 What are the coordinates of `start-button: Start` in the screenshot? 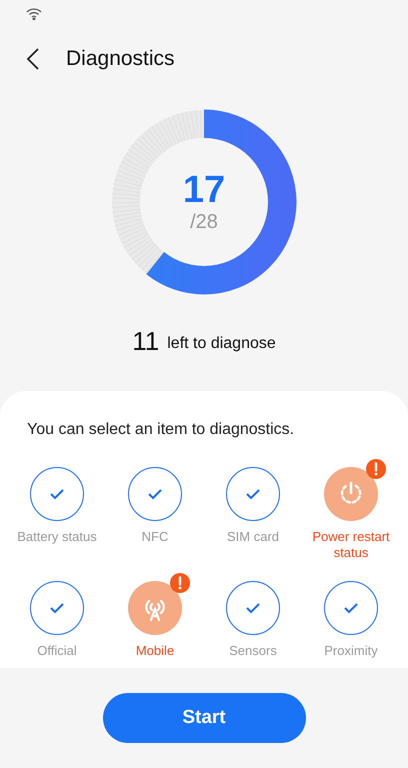 It's located at (204, 718).